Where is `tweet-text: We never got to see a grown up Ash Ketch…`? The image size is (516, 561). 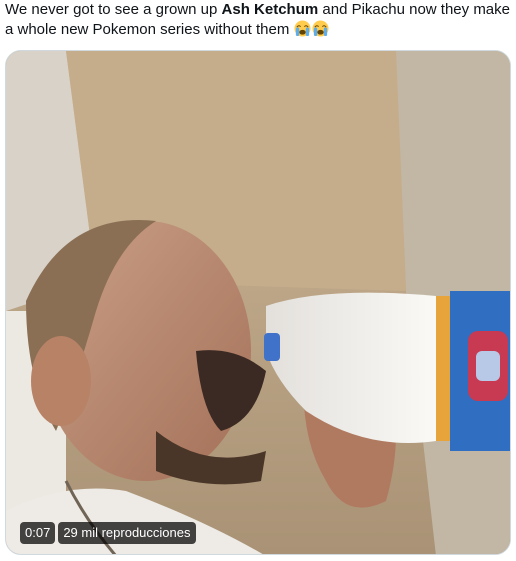
tweet-text: We never got to see a grown up Ash Ketch… is located at coordinates (258, 20).